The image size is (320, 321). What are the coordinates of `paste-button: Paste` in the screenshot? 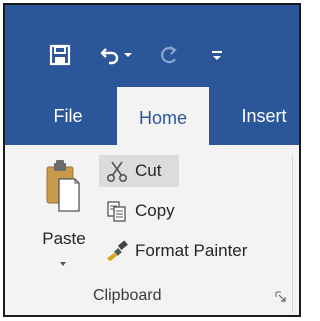 It's located at (64, 220).